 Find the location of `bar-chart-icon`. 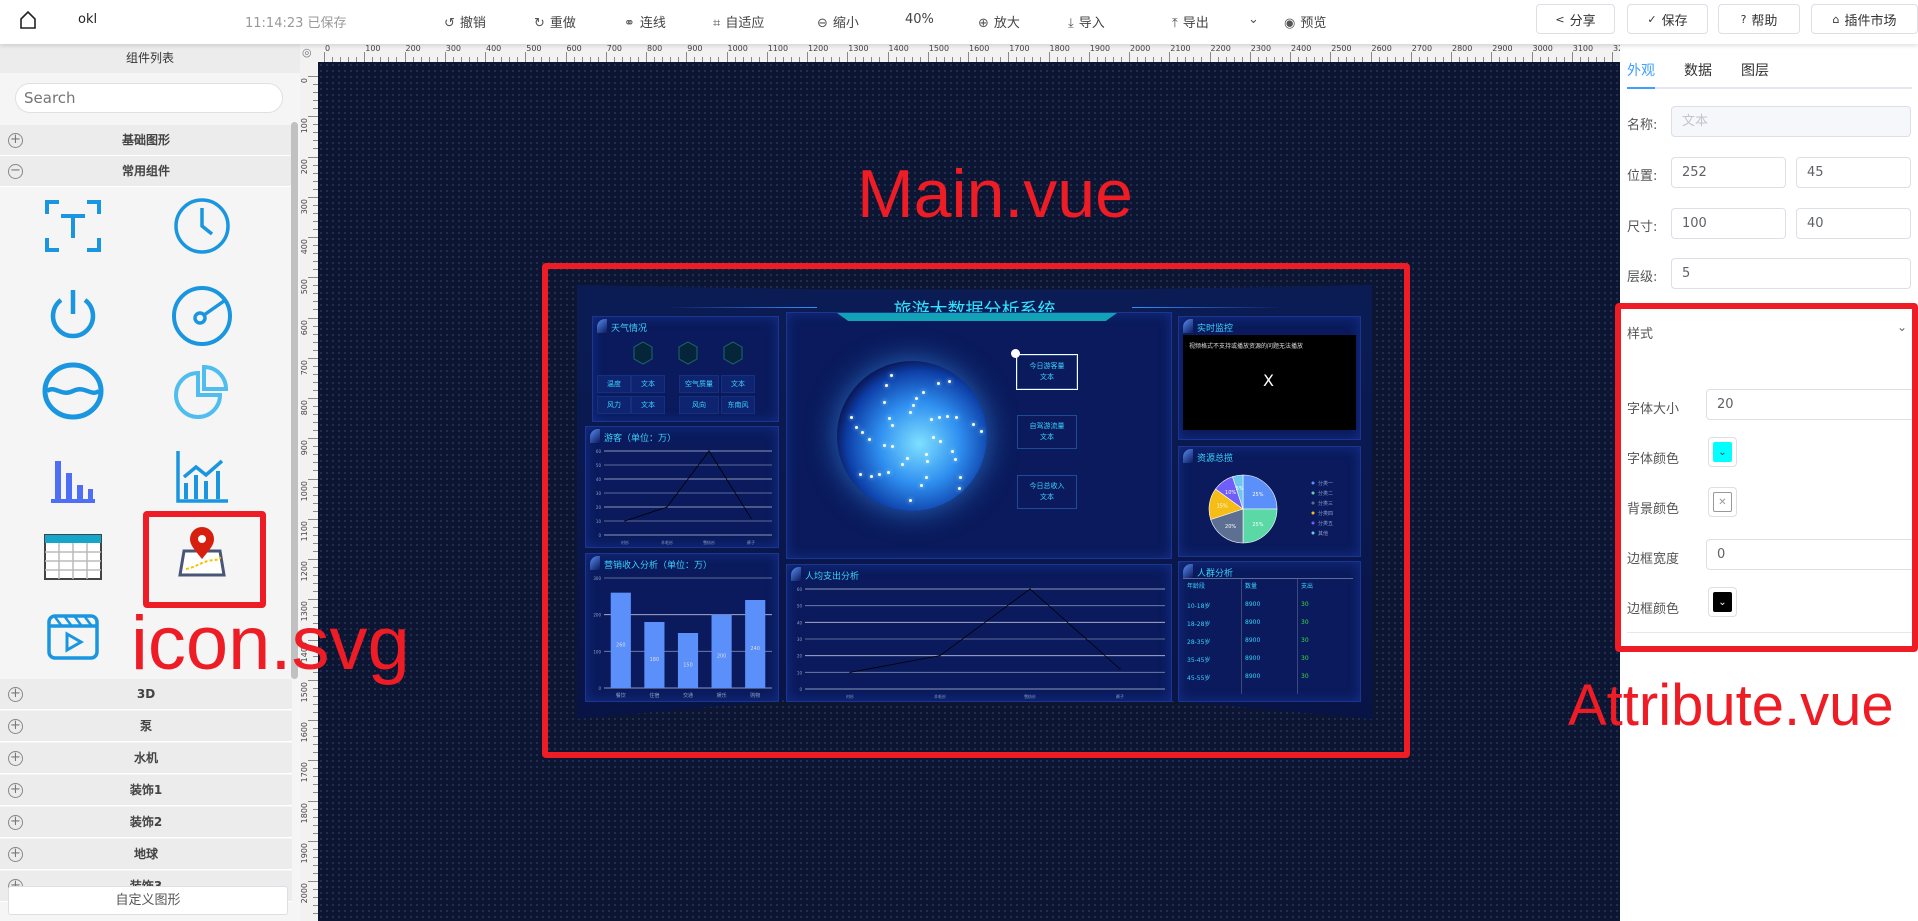

bar-chart-icon is located at coordinates (73, 477).